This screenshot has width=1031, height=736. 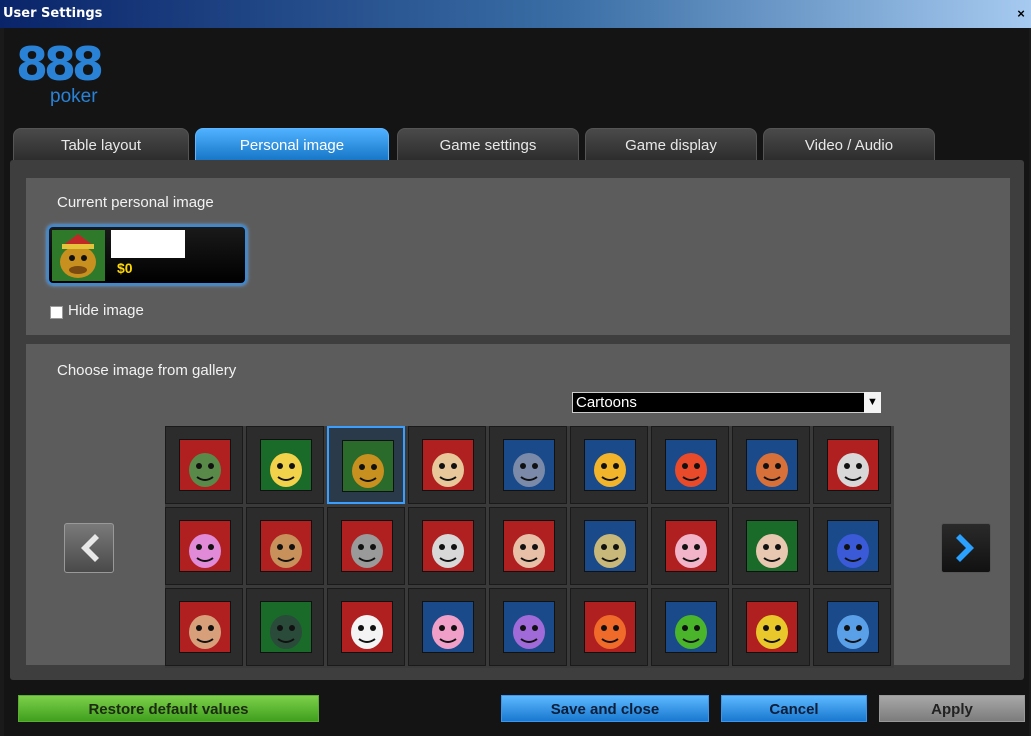 What do you see at coordinates (1021, 14) in the screenshot?
I see `close-icon: ×` at bounding box center [1021, 14].